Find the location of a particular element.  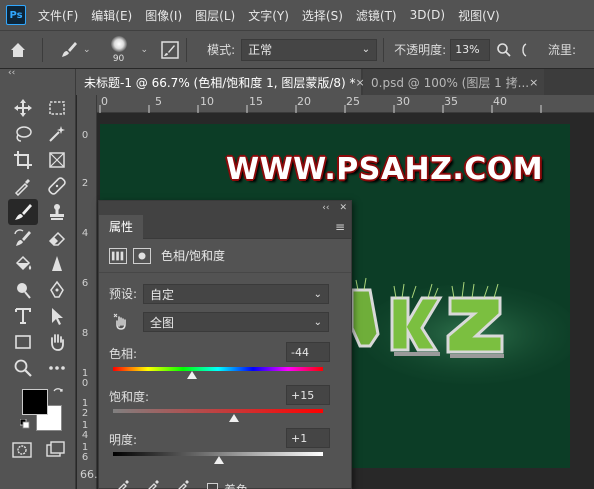

zoom-tool is located at coordinates (23, 368).